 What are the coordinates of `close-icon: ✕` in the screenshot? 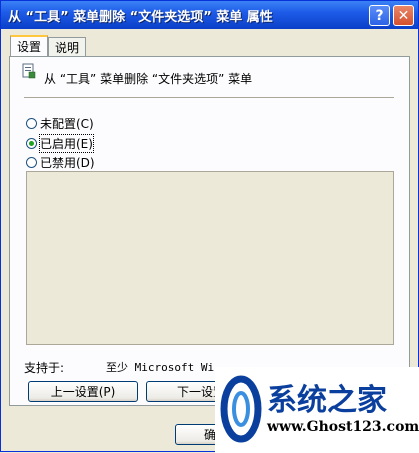 It's located at (403, 15).